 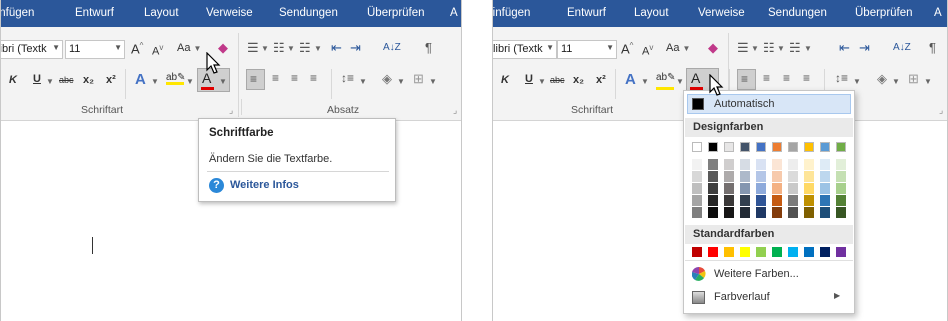 What do you see at coordinates (264, 185) in the screenshot?
I see `more-info-link: Weitere Infos` at bounding box center [264, 185].